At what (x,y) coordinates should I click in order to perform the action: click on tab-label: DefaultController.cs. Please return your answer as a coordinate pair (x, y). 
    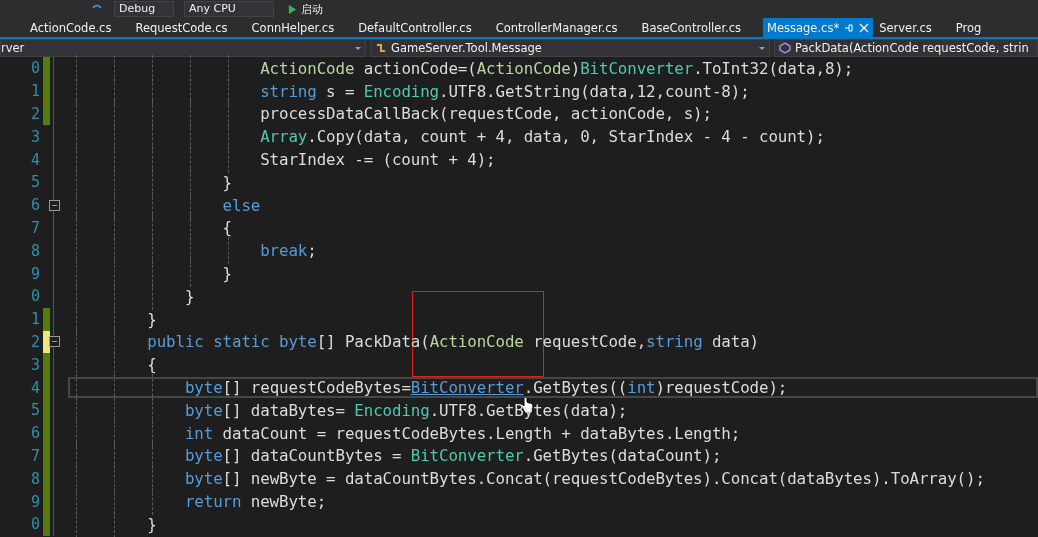
    Looking at the image, I should click on (415, 27).